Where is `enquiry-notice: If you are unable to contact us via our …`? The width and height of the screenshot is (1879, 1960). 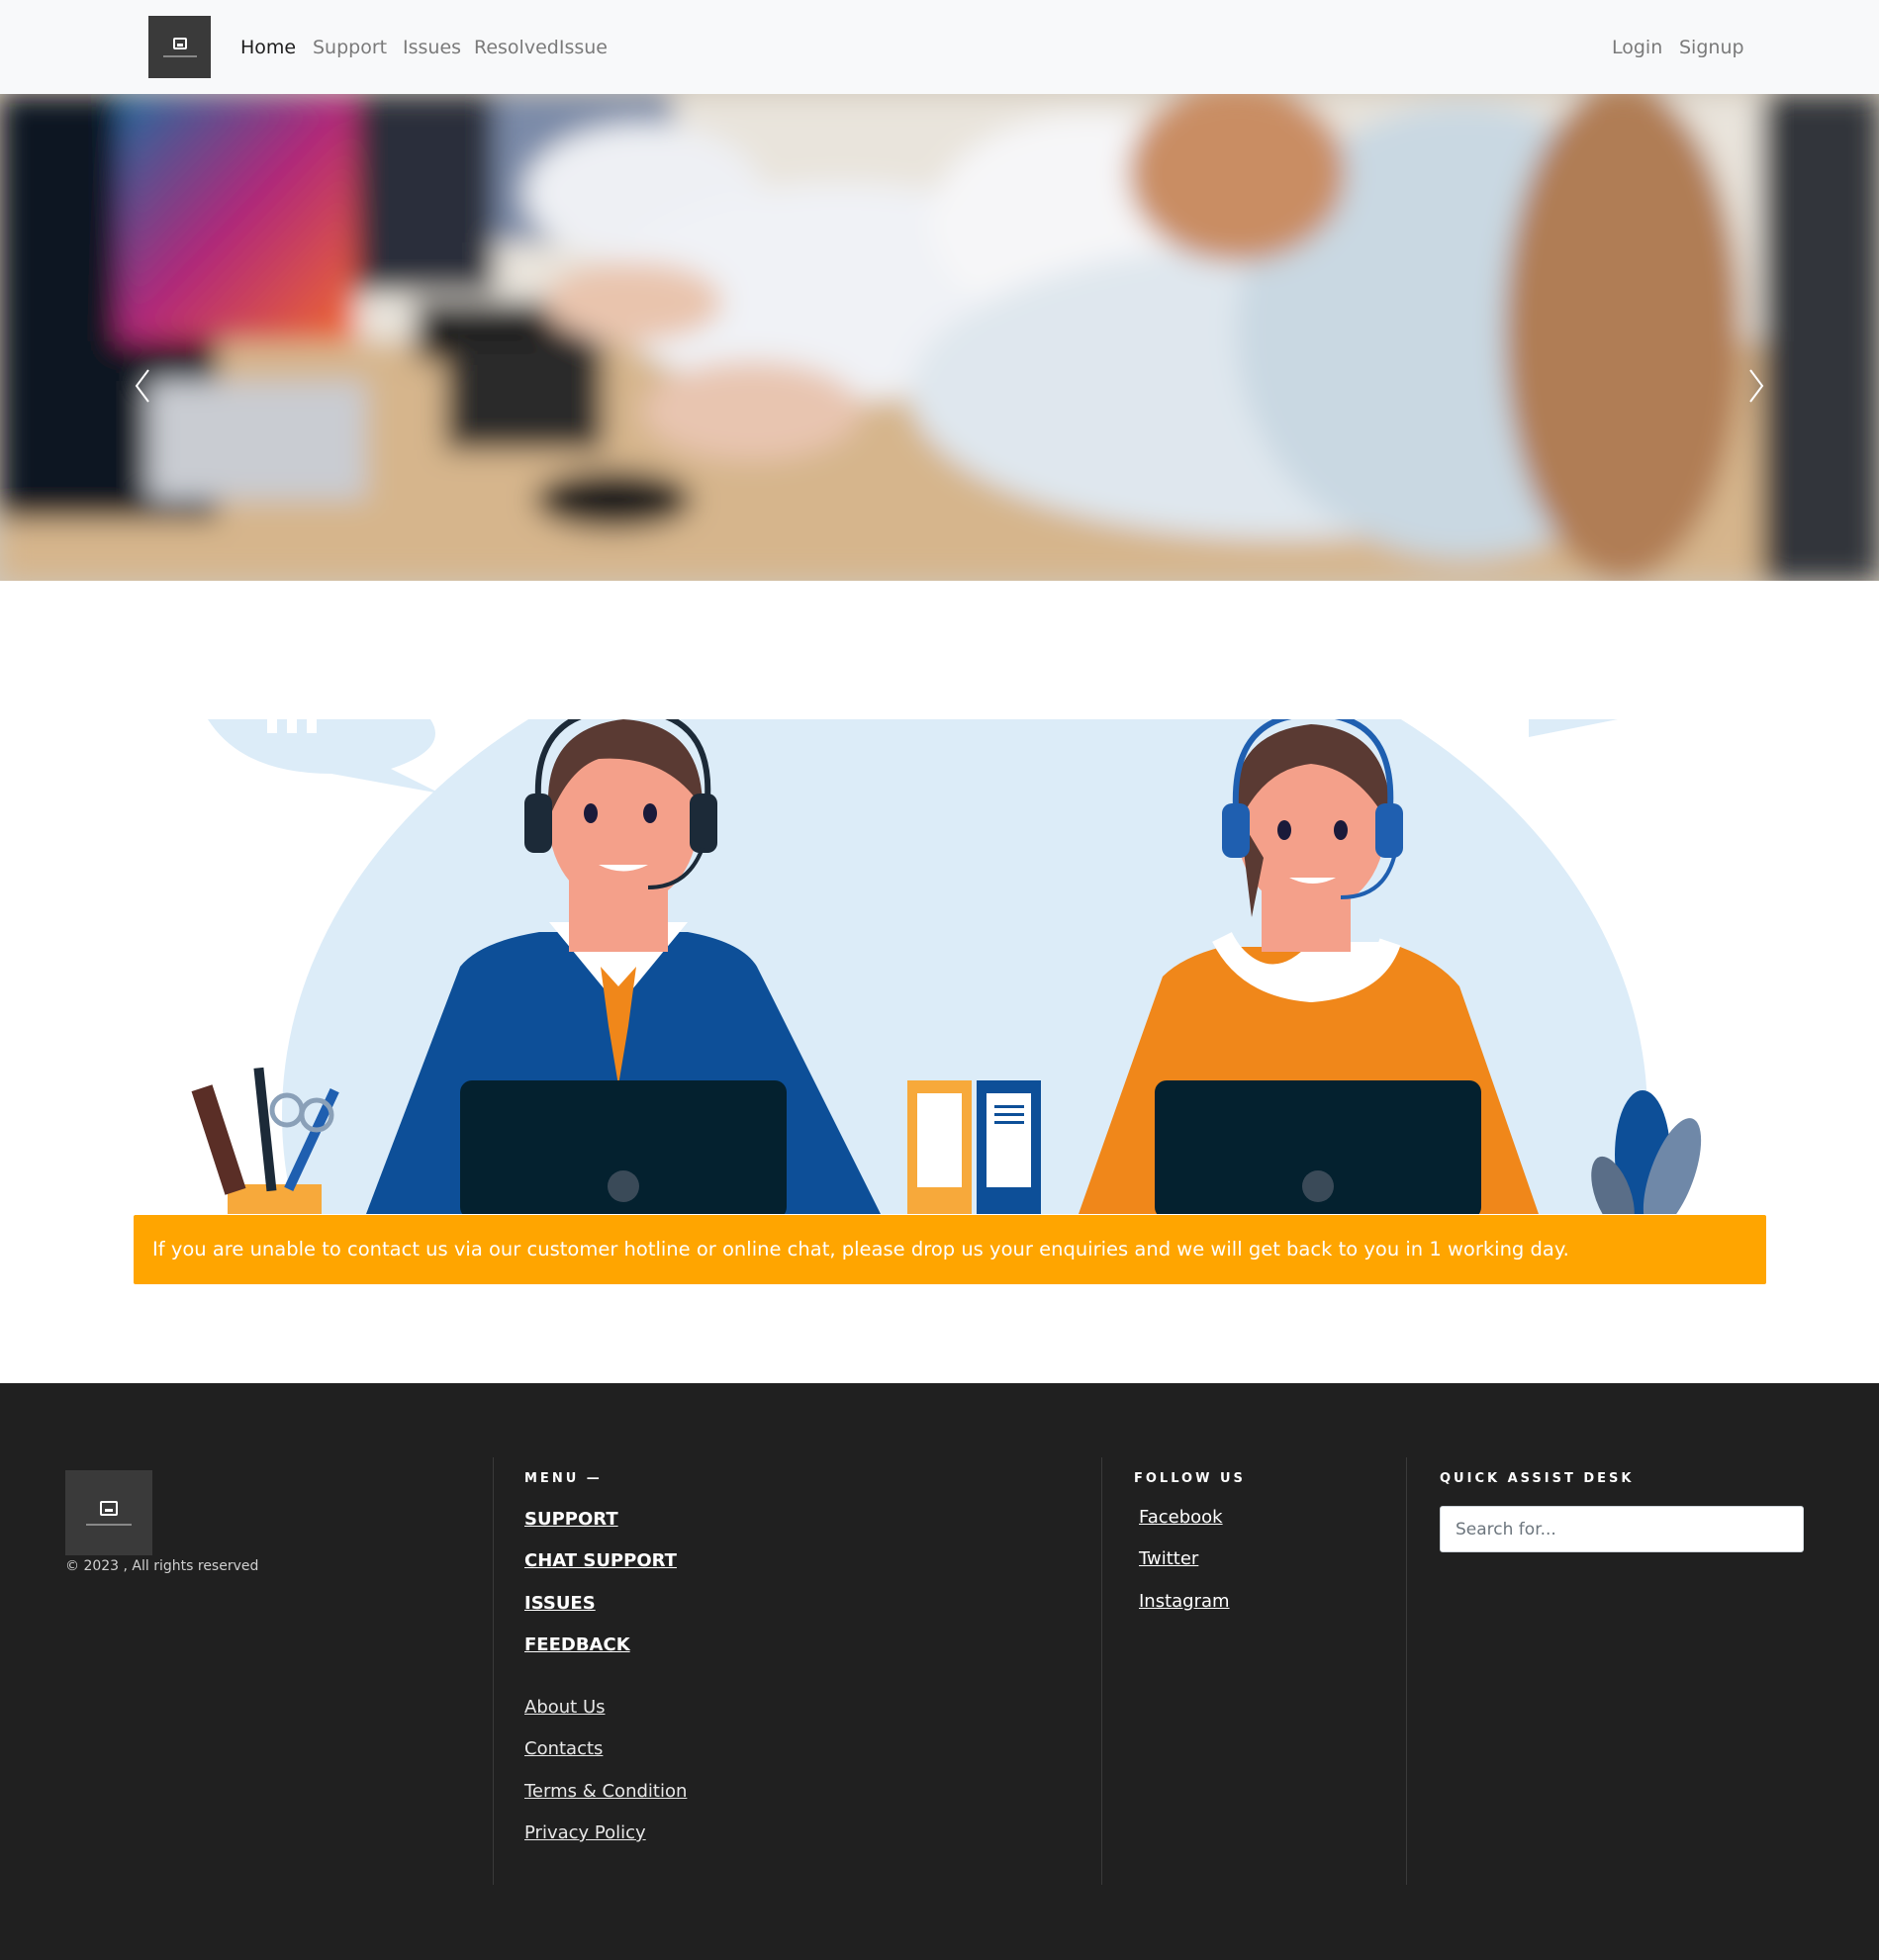 enquiry-notice: If you are unable to contact us via our … is located at coordinates (950, 1249).